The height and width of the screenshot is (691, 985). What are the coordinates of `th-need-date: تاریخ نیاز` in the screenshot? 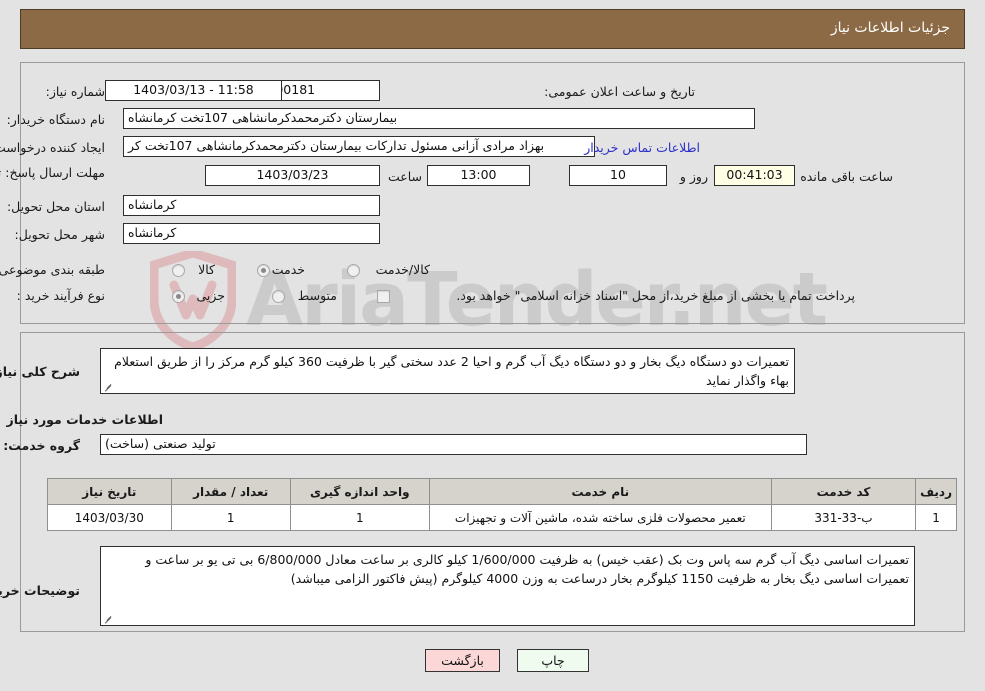 It's located at (109, 491).